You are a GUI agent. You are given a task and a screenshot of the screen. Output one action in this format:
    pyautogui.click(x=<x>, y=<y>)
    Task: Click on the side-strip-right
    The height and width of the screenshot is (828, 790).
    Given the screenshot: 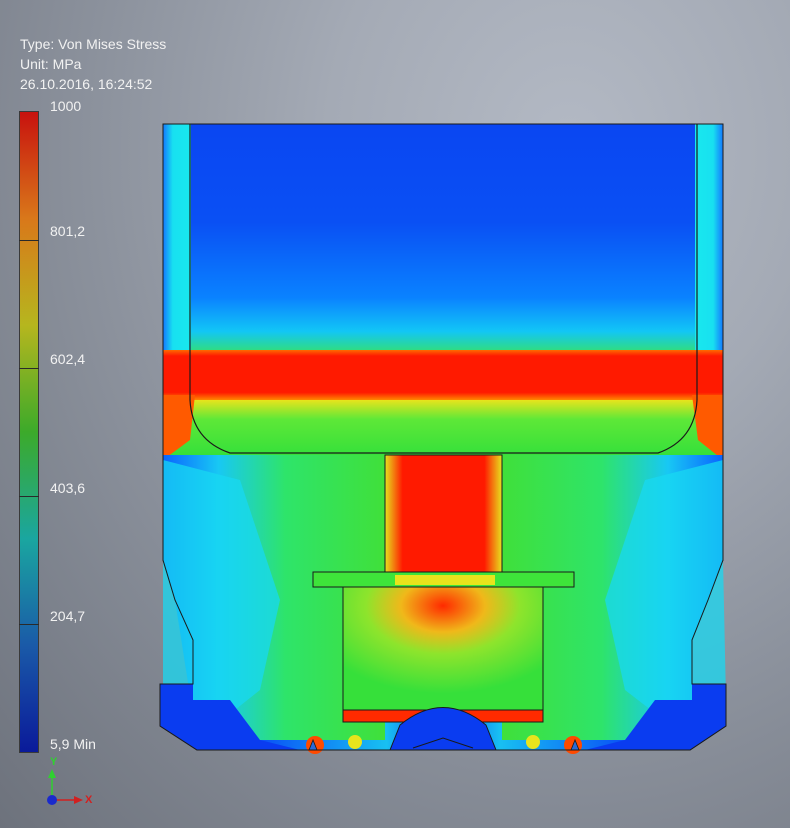 What is the action you would take?
    pyautogui.click(x=709, y=244)
    